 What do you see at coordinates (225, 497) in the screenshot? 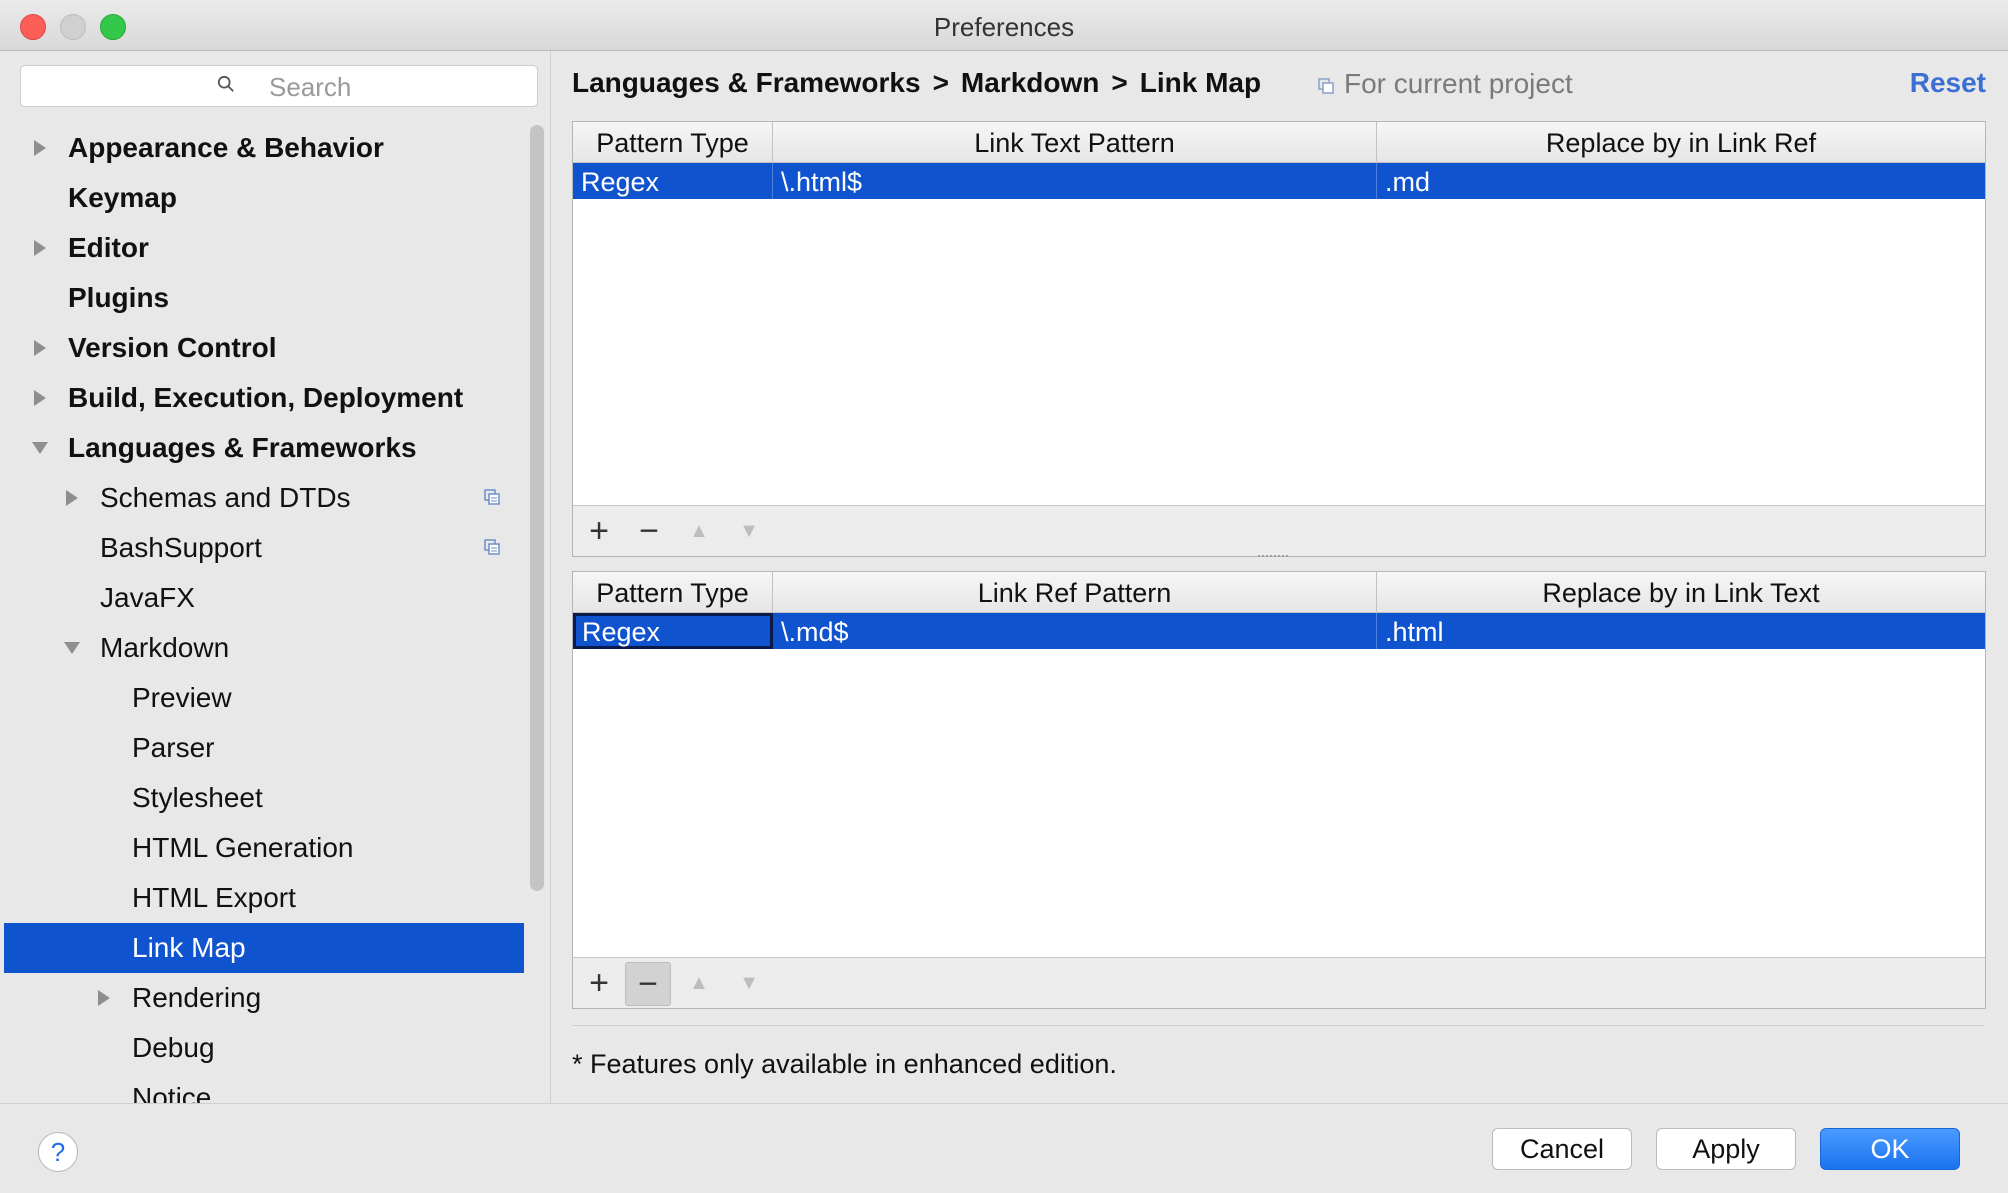
I see `tree-item-label: Schemas and DTDs` at bounding box center [225, 497].